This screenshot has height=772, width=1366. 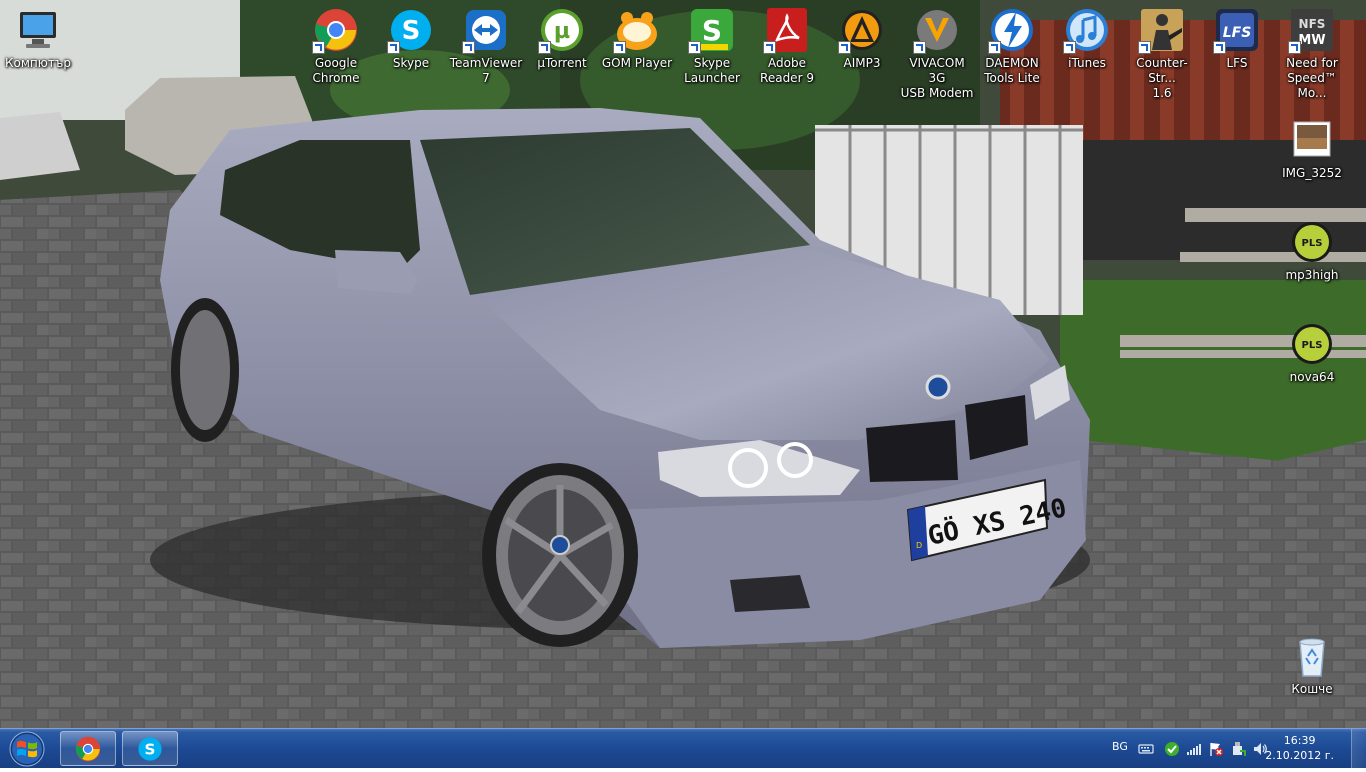 I want to click on desktop-icon-label: TeamViewer 7, so click(x=486, y=70).